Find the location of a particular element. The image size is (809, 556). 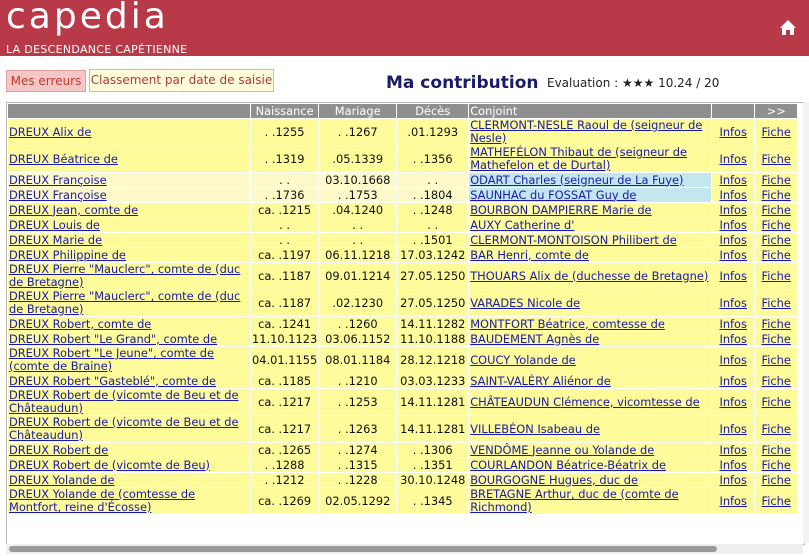

spouse-name-cell: VENDÔME Jeanne ou Yolande de is located at coordinates (590, 450).